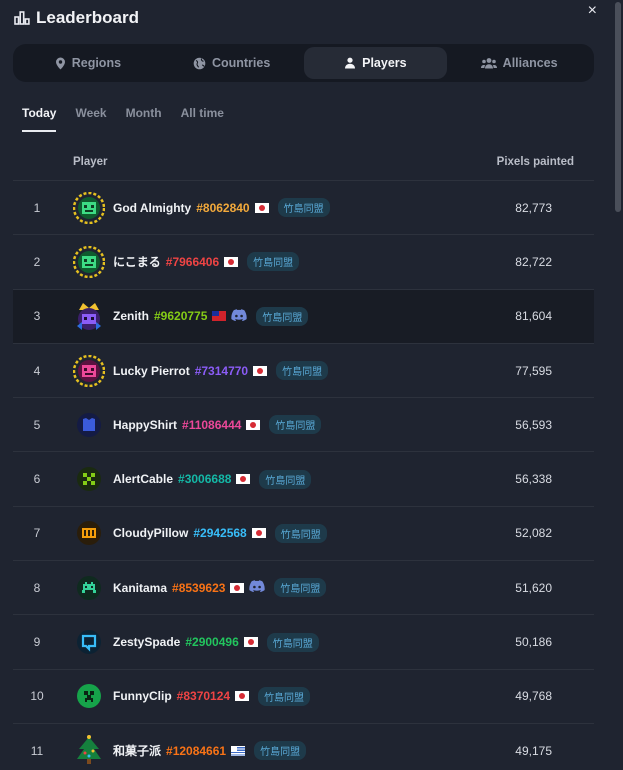  I want to click on player-name: CloudyPillow, so click(150, 533).